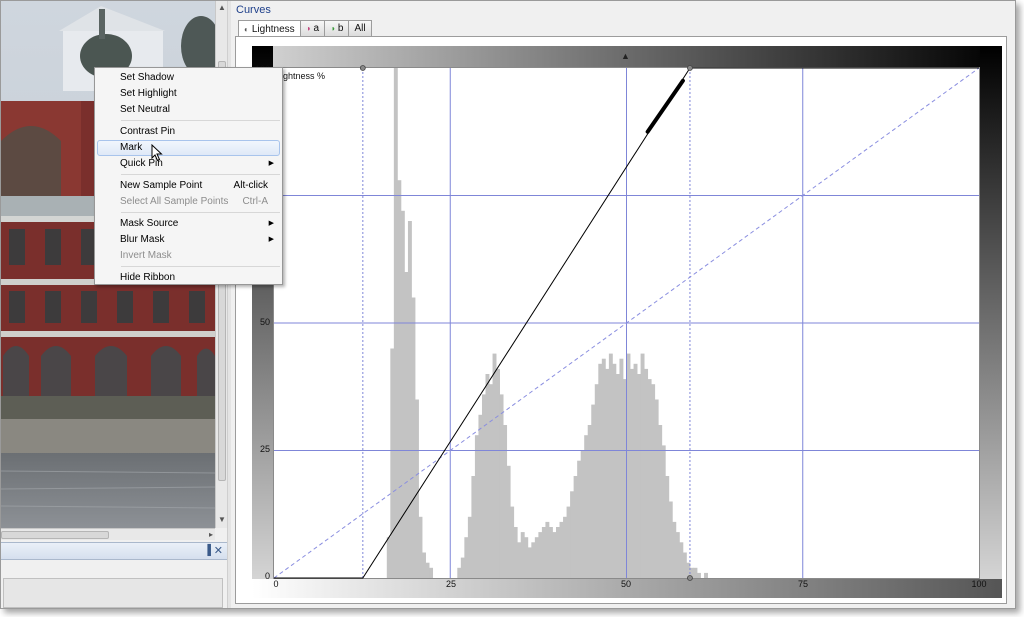 This screenshot has width=1024, height=617. What do you see at coordinates (148, 131) in the screenshot?
I see `menu-item-label: Contrast Pin` at bounding box center [148, 131].